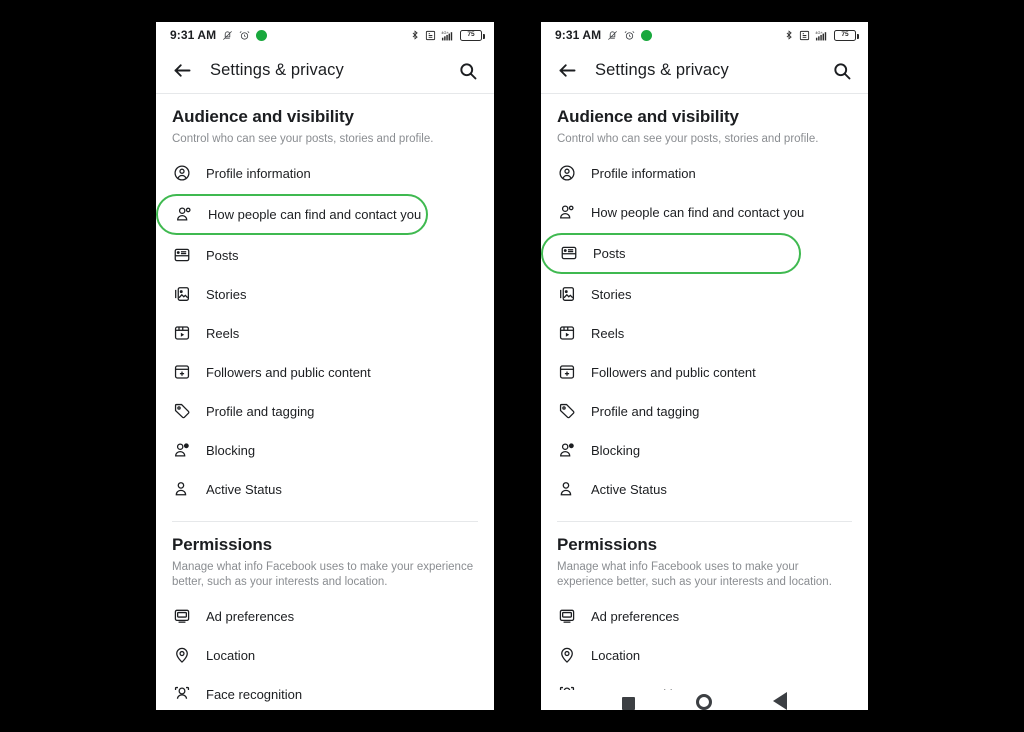  I want to click on permissions-section-title: Permissions, so click(222, 544).